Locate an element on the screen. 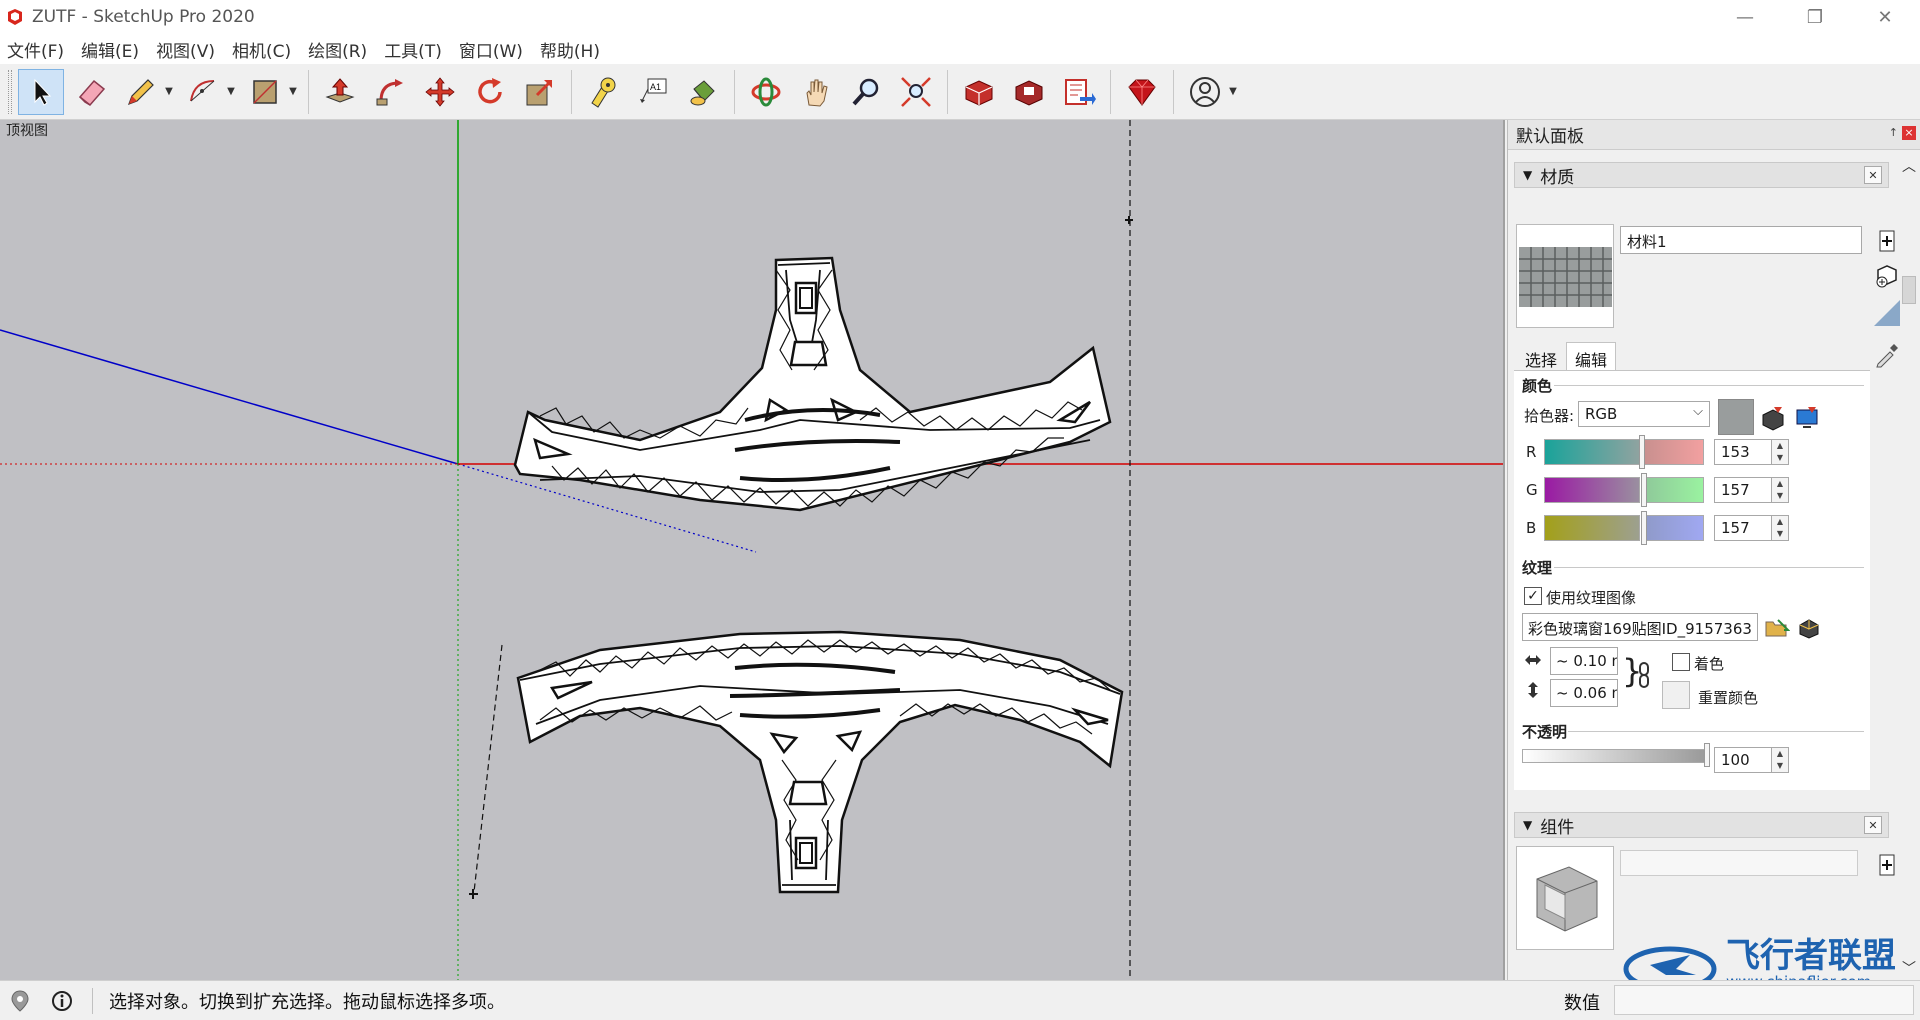 This screenshot has width=1920, height=1020. match-color-on-screen-icon is located at coordinates (1807, 418).